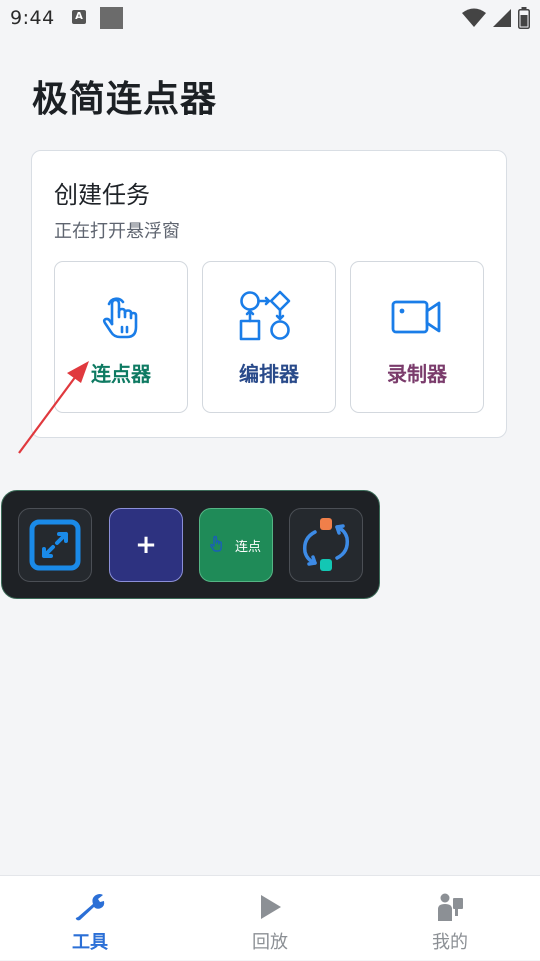 The image size is (540, 961). What do you see at coordinates (111, 18) in the screenshot?
I see `notification-square-icon` at bounding box center [111, 18].